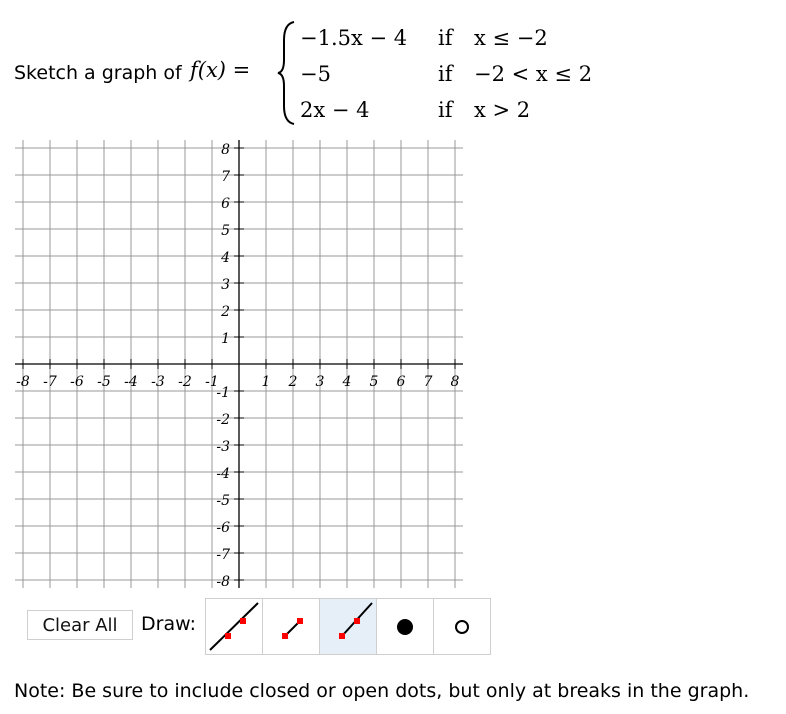 This screenshot has height=714, width=786. I want to click on line-icon, so click(234, 626).